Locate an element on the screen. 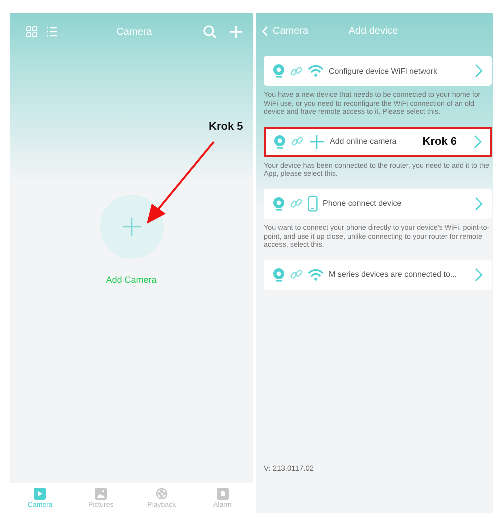 This screenshot has height=513, width=493. chevron-left-icon is located at coordinates (265, 31).